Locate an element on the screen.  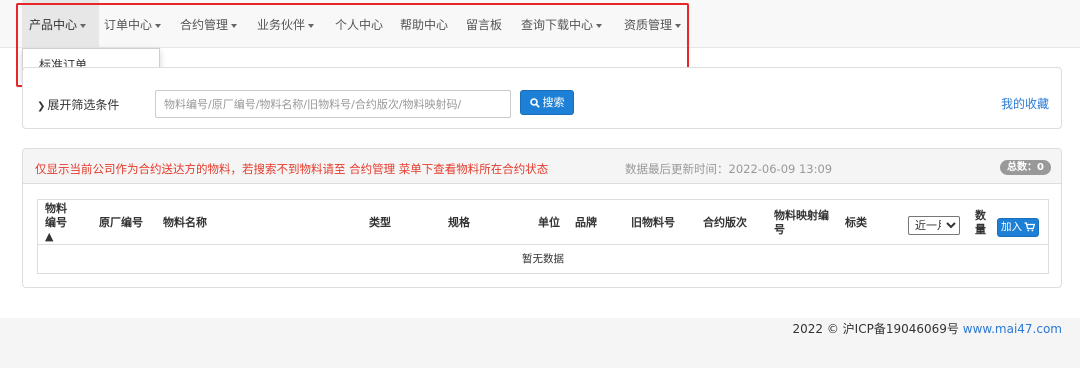
nav-item-query-download-center: 查询下载中心 is located at coordinates (562, 24).